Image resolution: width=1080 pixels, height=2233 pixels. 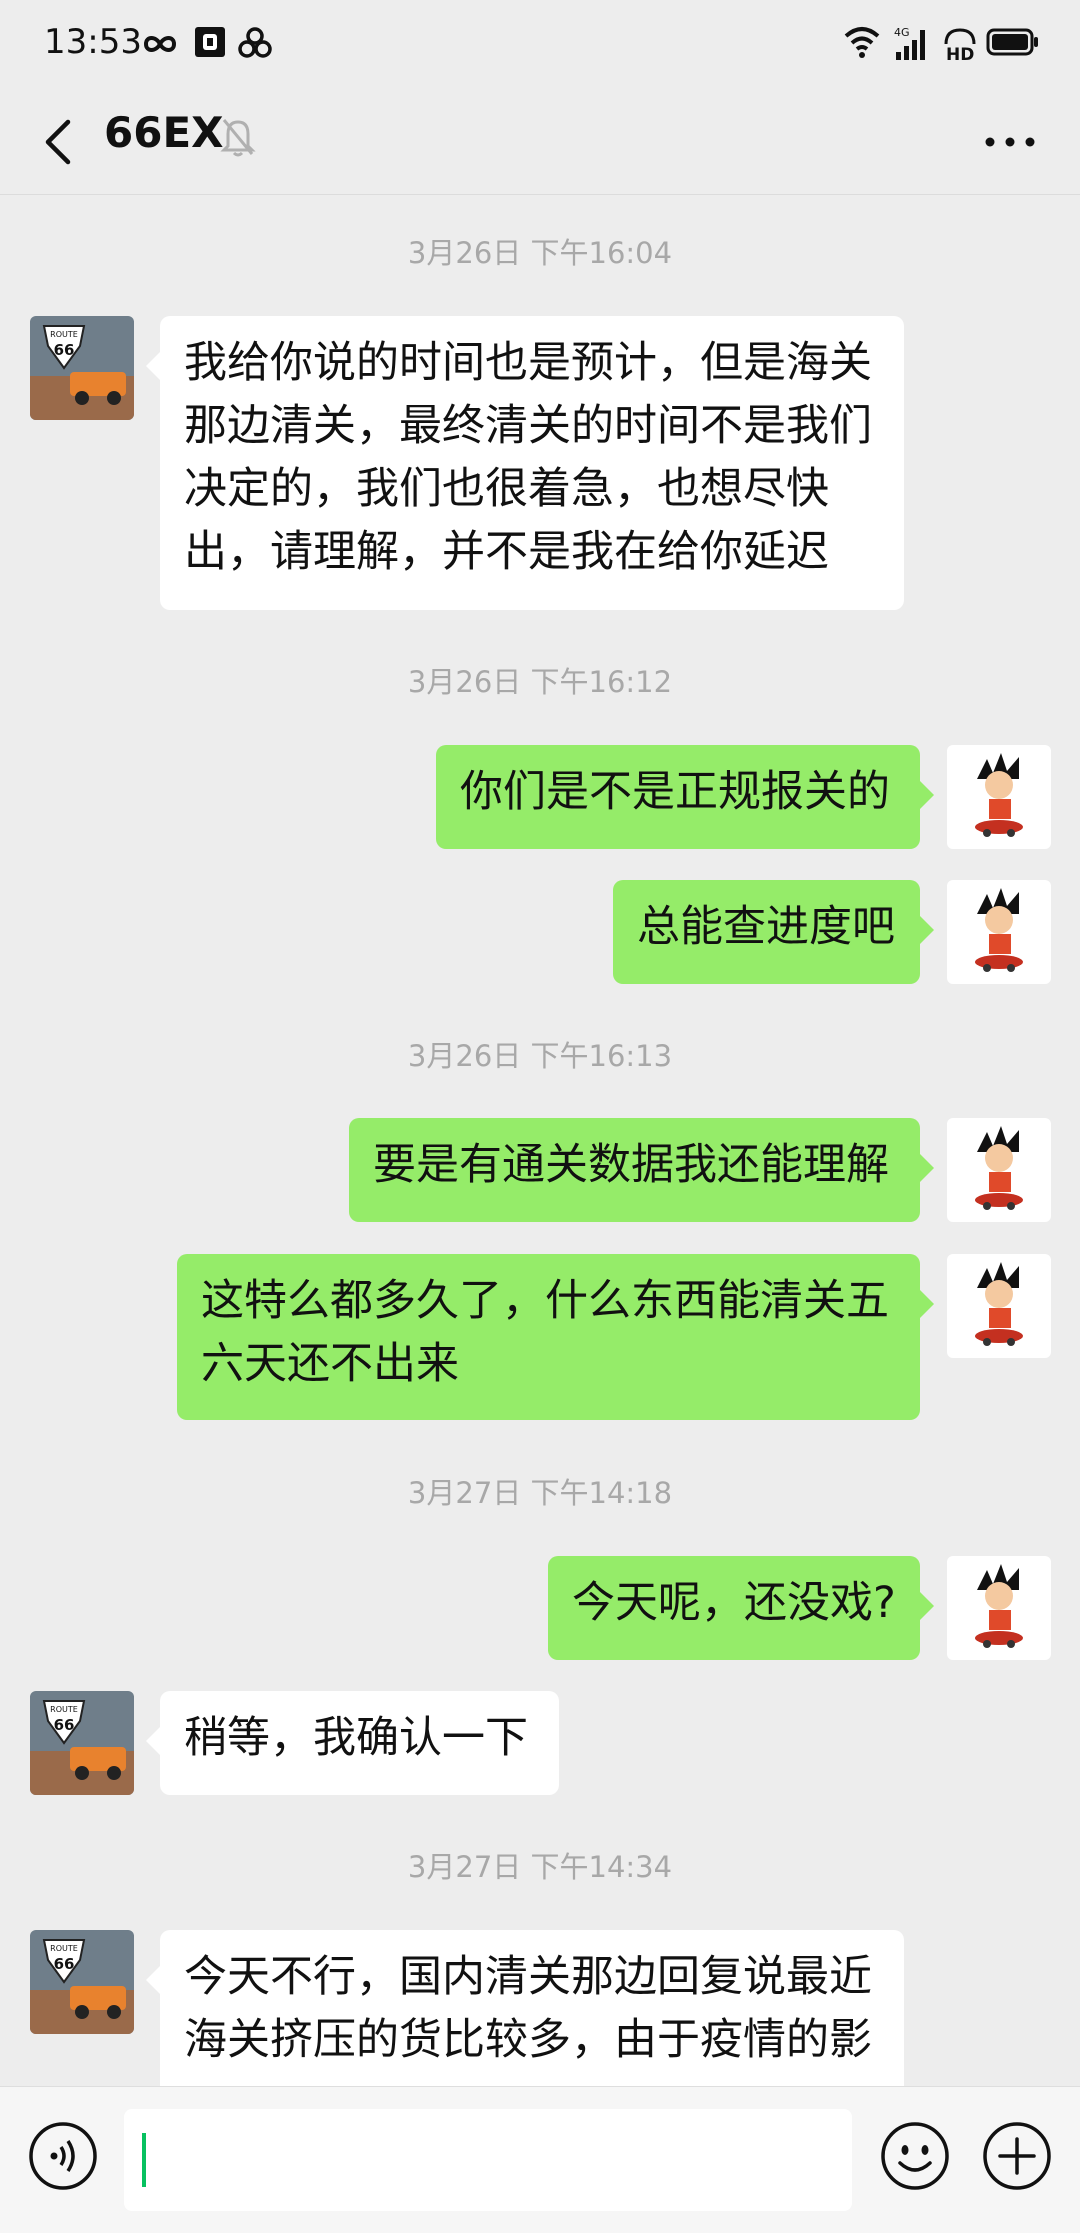 What do you see at coordinates (555, 1337) in the screenshot?
I see `message-bubble-outgoing: 这特么都多久了，什么东西能清关五 六天还不出来` at bounding box center [555, 1337].